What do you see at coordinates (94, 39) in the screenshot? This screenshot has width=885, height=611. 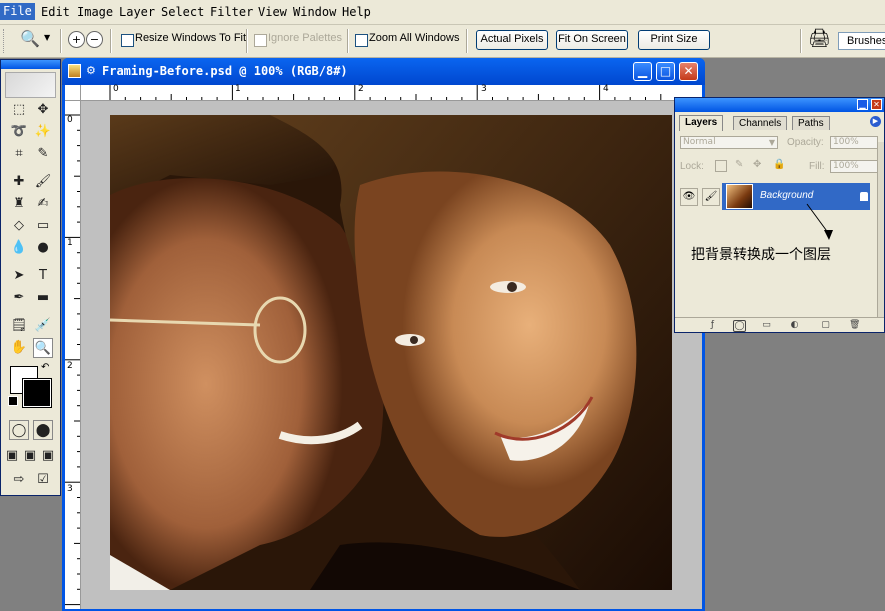 I see `zoom-out-icon: −` at bounding box center [94, 39].